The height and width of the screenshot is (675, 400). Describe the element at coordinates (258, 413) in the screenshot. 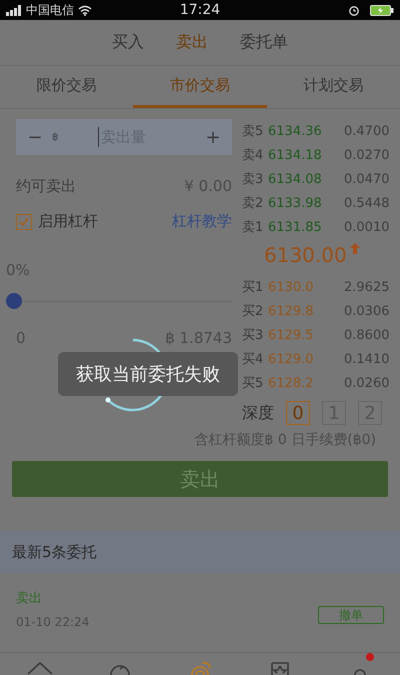

I see `depth-label: 深度` at that location.